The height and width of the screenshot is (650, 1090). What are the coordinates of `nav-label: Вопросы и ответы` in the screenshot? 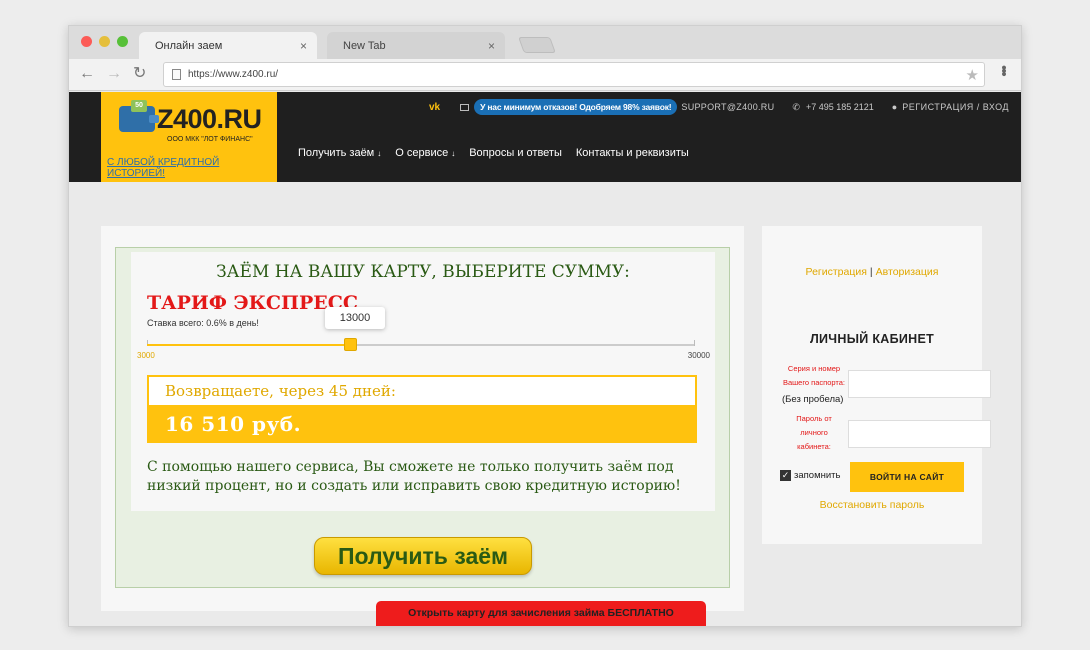 It's located at (515, 153).